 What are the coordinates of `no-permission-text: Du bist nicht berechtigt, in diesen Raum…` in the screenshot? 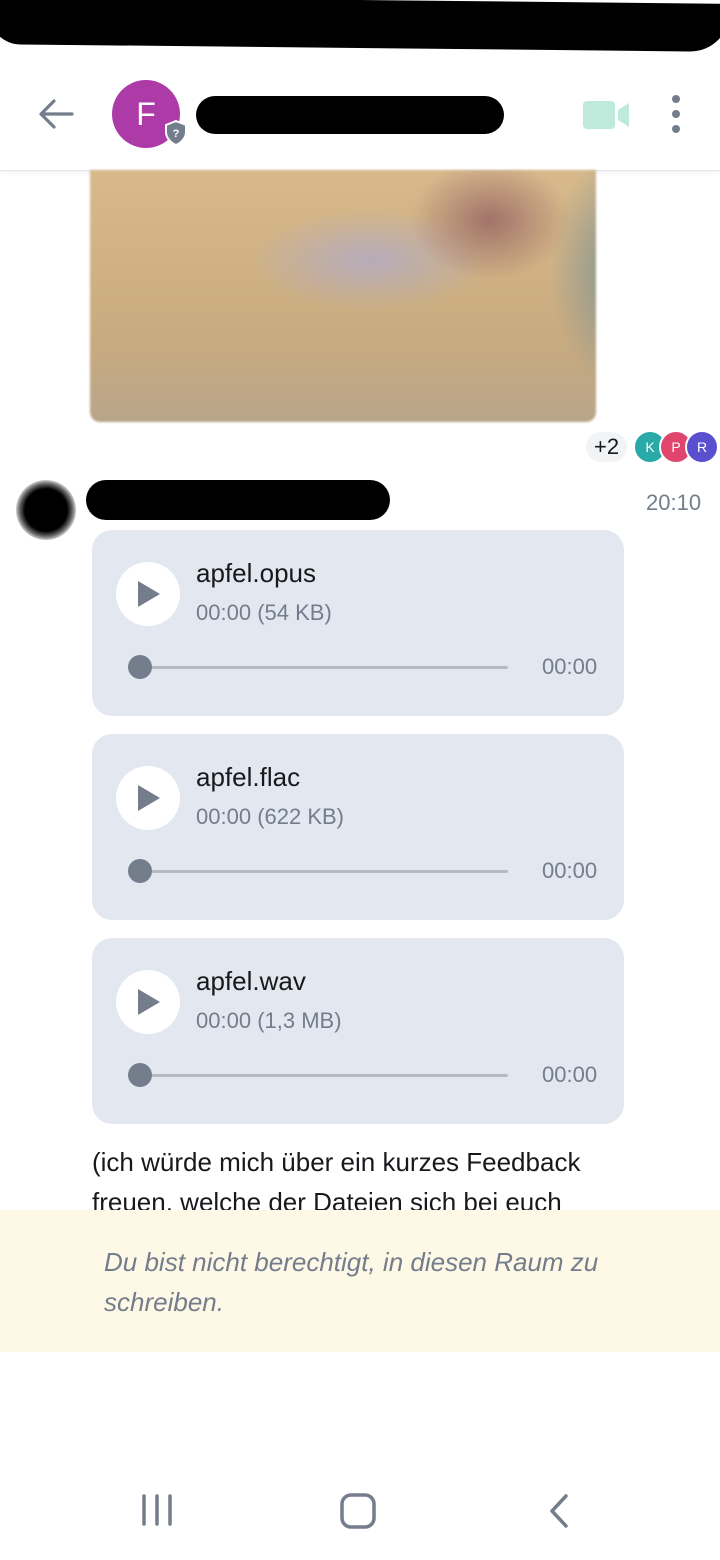 It's located at (351, 1282).